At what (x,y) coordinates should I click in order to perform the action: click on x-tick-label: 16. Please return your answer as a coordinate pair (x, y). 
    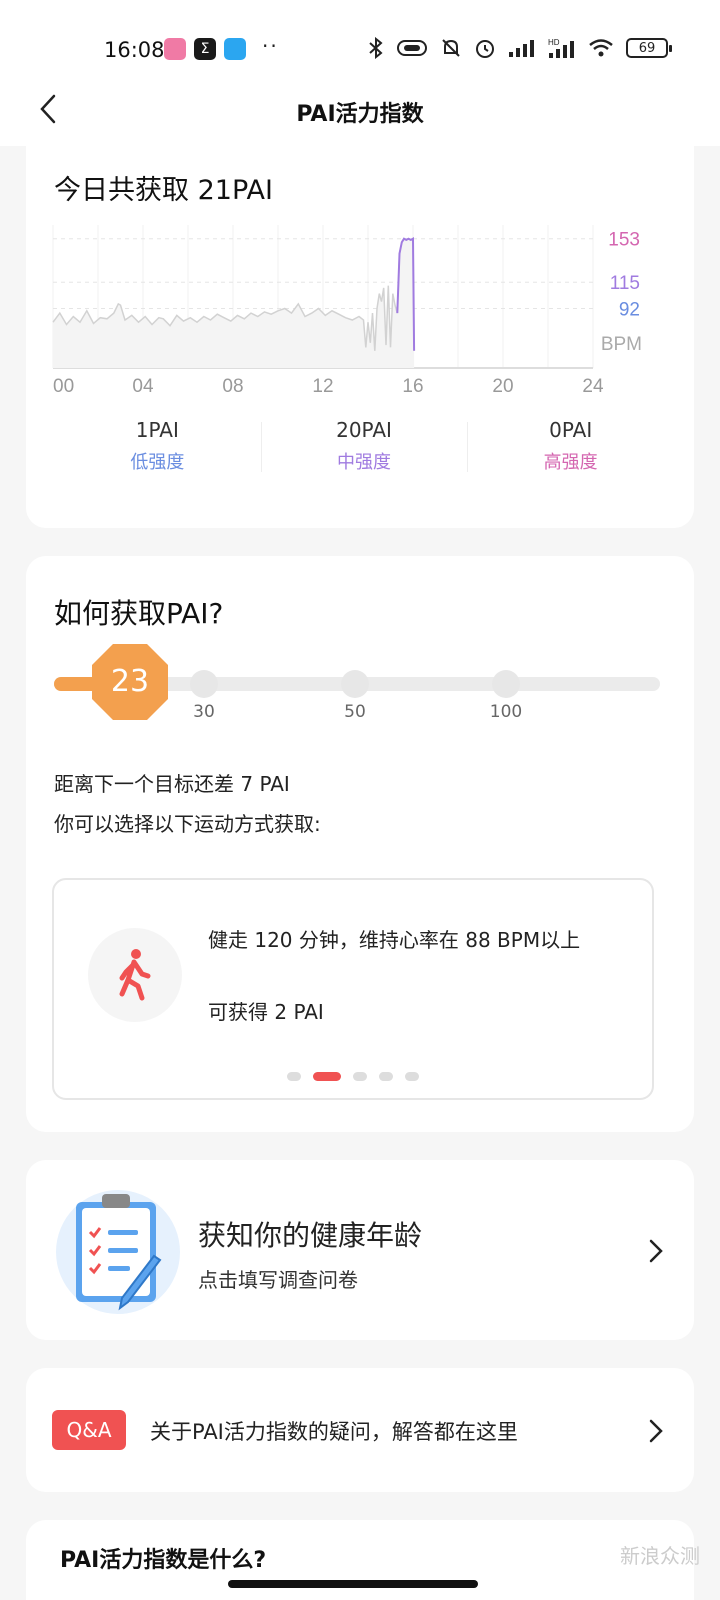
    Looking at the image, I should click on (412, 386).